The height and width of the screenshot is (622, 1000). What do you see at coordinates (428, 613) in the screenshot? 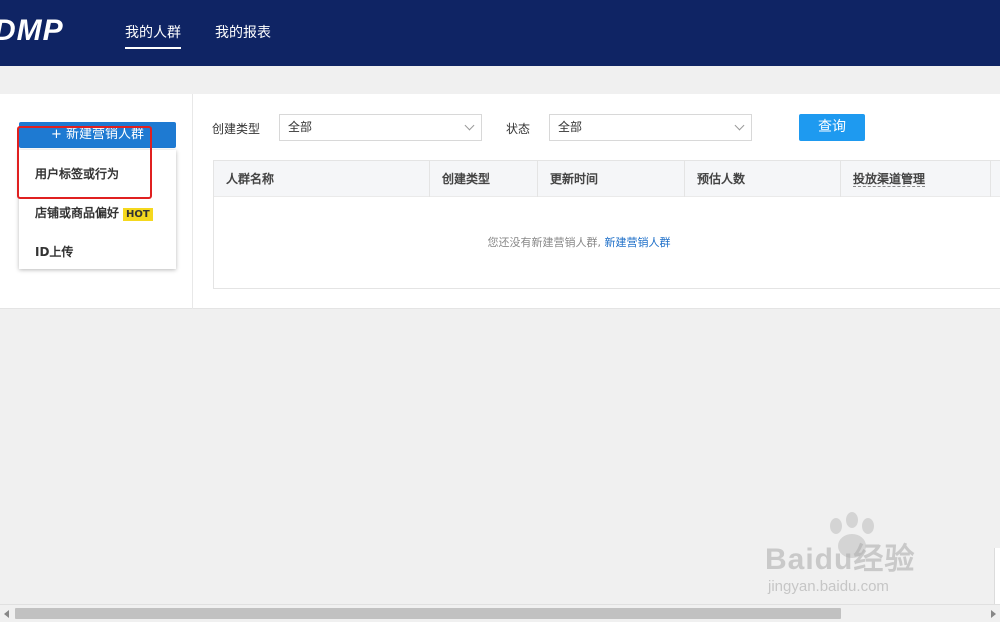
I see `scrollbar-thumb` at bounding box center [428, 613].